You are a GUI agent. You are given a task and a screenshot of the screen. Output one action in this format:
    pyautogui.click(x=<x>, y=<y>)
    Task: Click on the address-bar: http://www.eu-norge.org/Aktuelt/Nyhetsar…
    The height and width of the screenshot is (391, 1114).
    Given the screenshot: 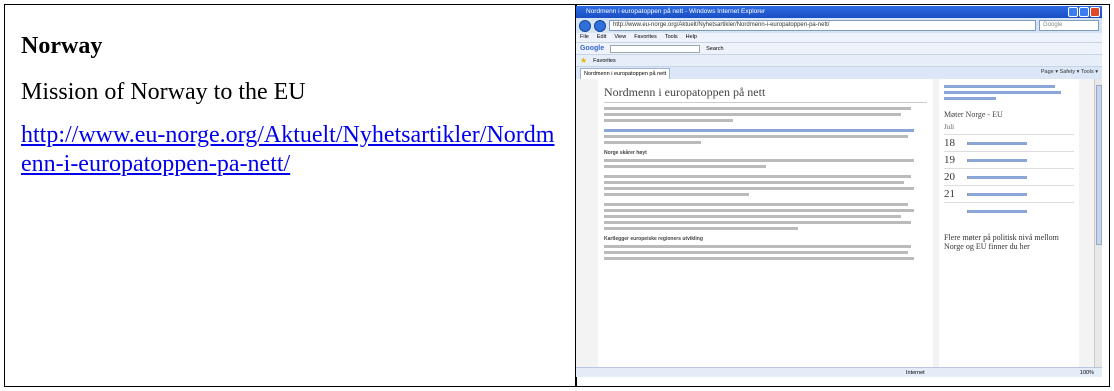 What is the action you would take?
    pyautogui.click(x=839, y=25)
    